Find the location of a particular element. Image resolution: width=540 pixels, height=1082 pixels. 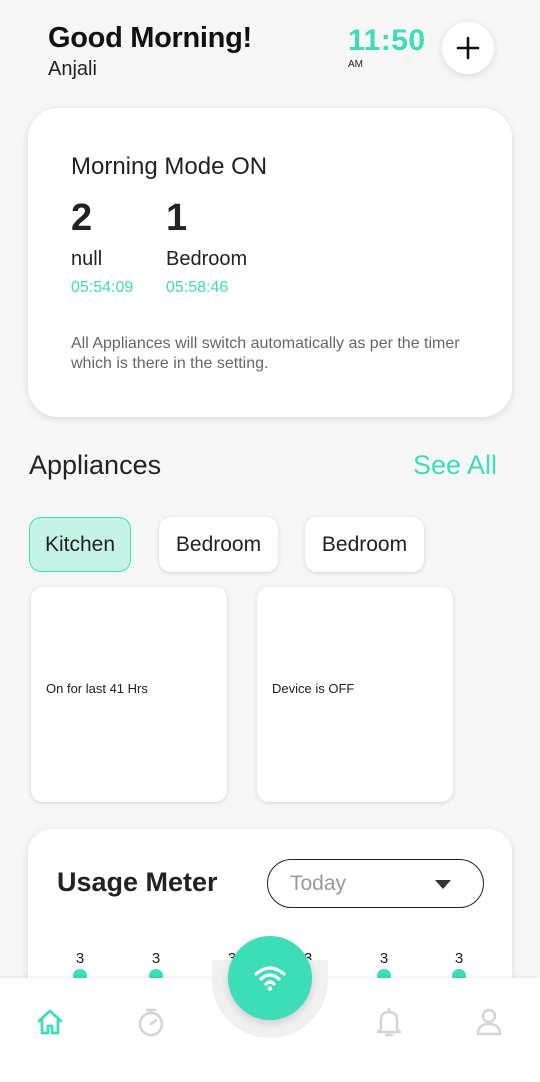

chevron-down-icon is located at coordinates (443, 884).